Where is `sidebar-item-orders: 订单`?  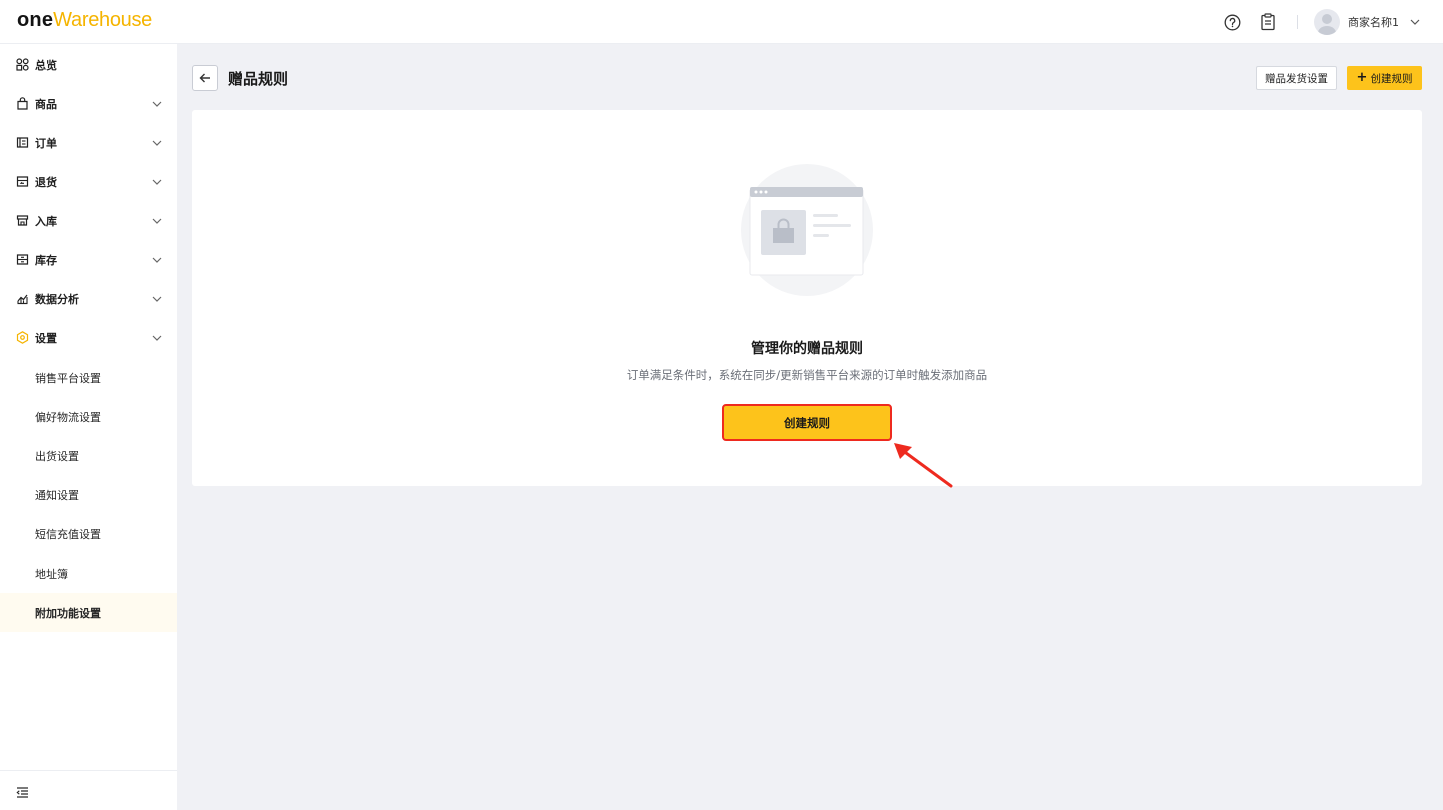 sidebar-item-orders: 订单 is located at coordinates (88, 142).